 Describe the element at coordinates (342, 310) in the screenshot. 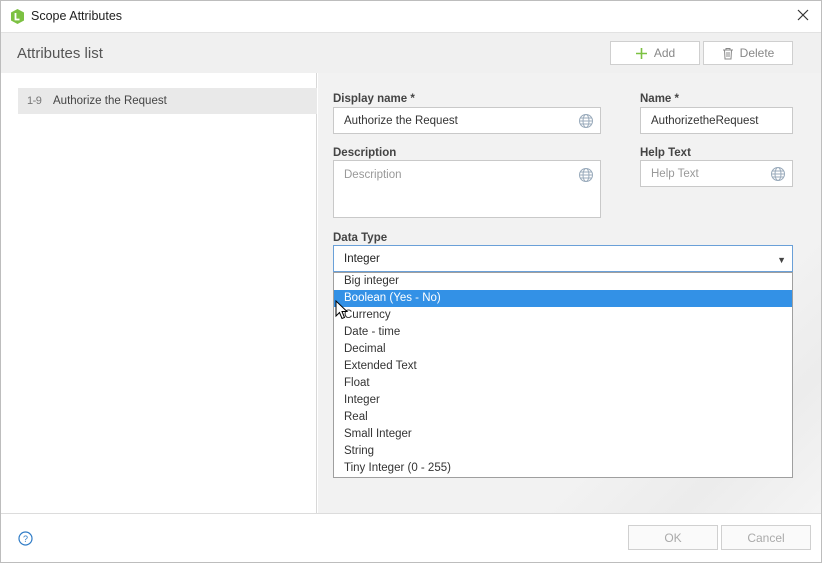

I see `mouse-cursor-icon` at that location.